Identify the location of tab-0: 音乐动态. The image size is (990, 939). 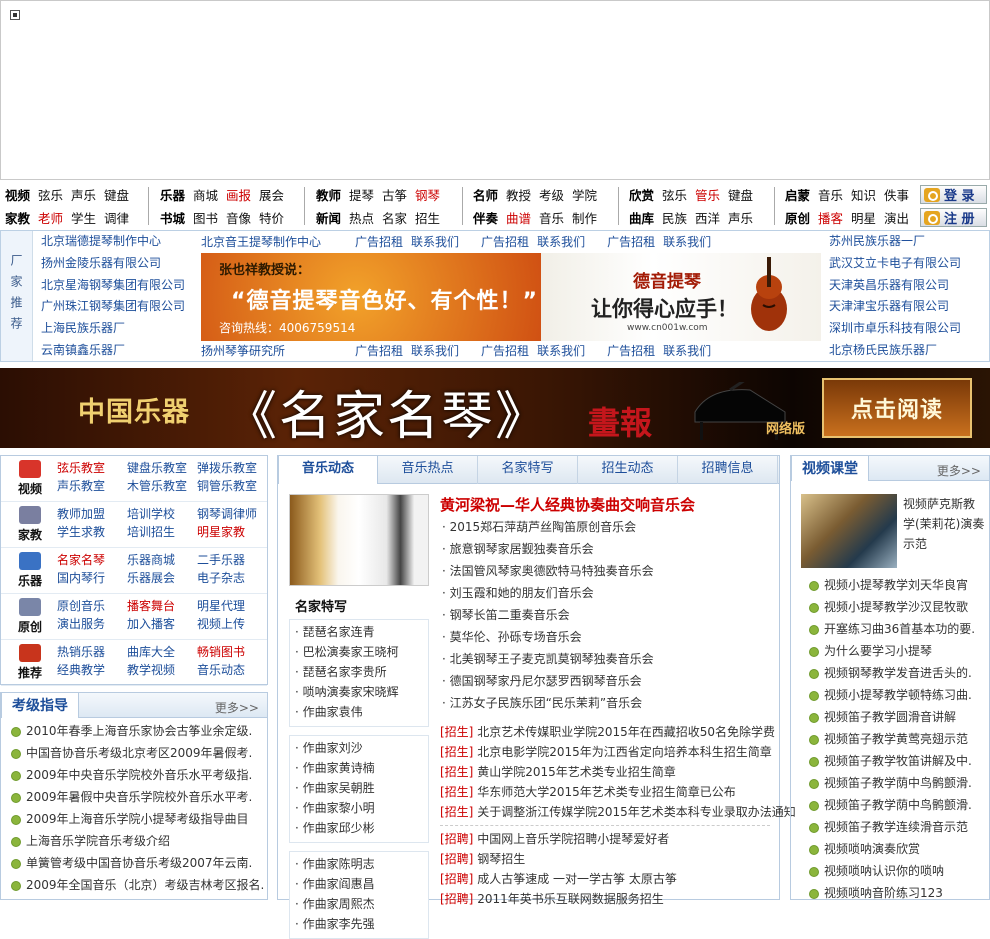
(328, 469).